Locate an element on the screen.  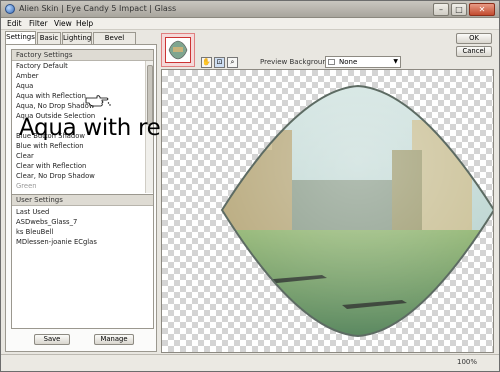
zoom-fit-icon: ⊡ is located at coordinates (219, 62).